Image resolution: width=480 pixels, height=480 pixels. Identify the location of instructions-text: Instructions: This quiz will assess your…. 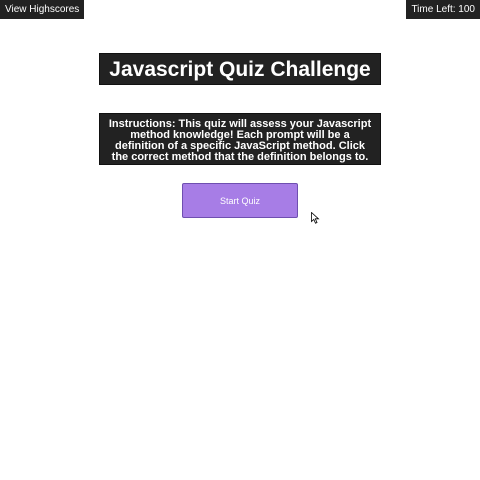
(240, 139).